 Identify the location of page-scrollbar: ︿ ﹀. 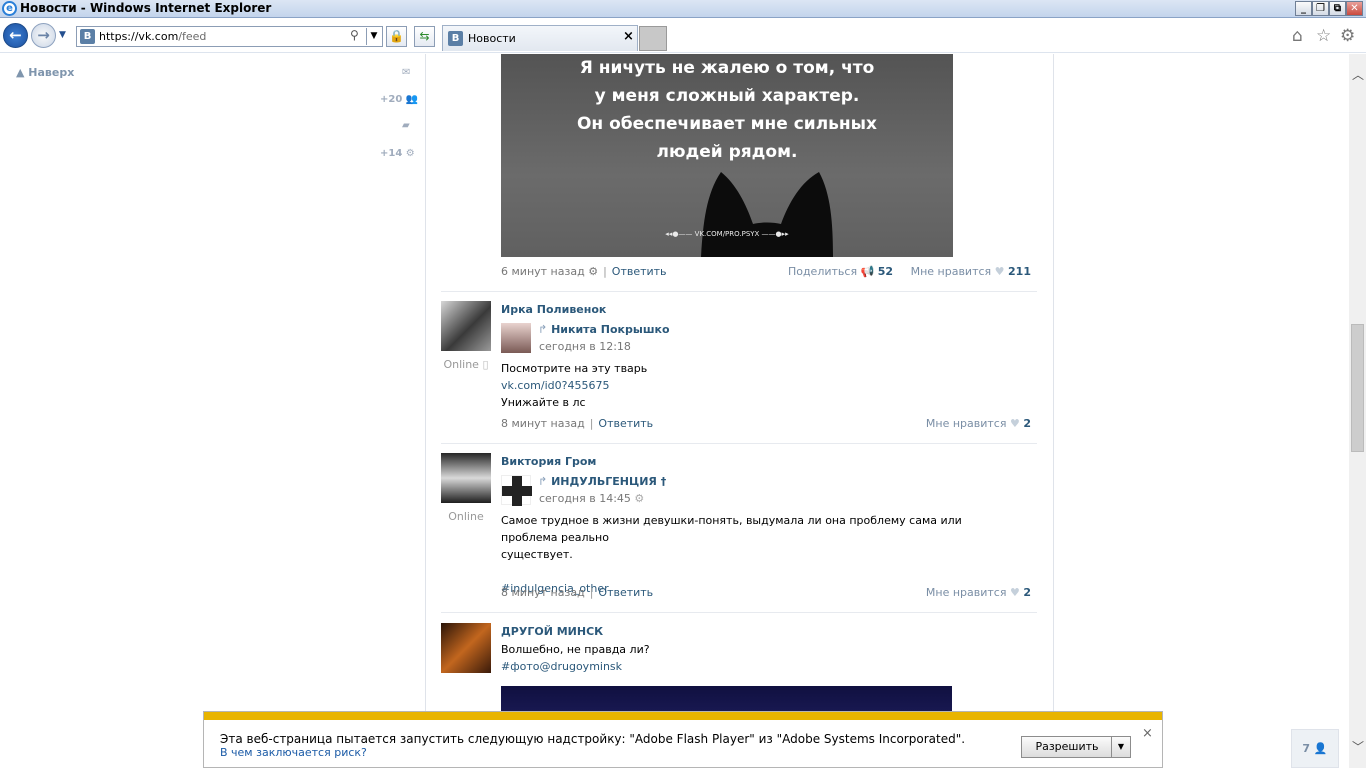
(1357, 411).